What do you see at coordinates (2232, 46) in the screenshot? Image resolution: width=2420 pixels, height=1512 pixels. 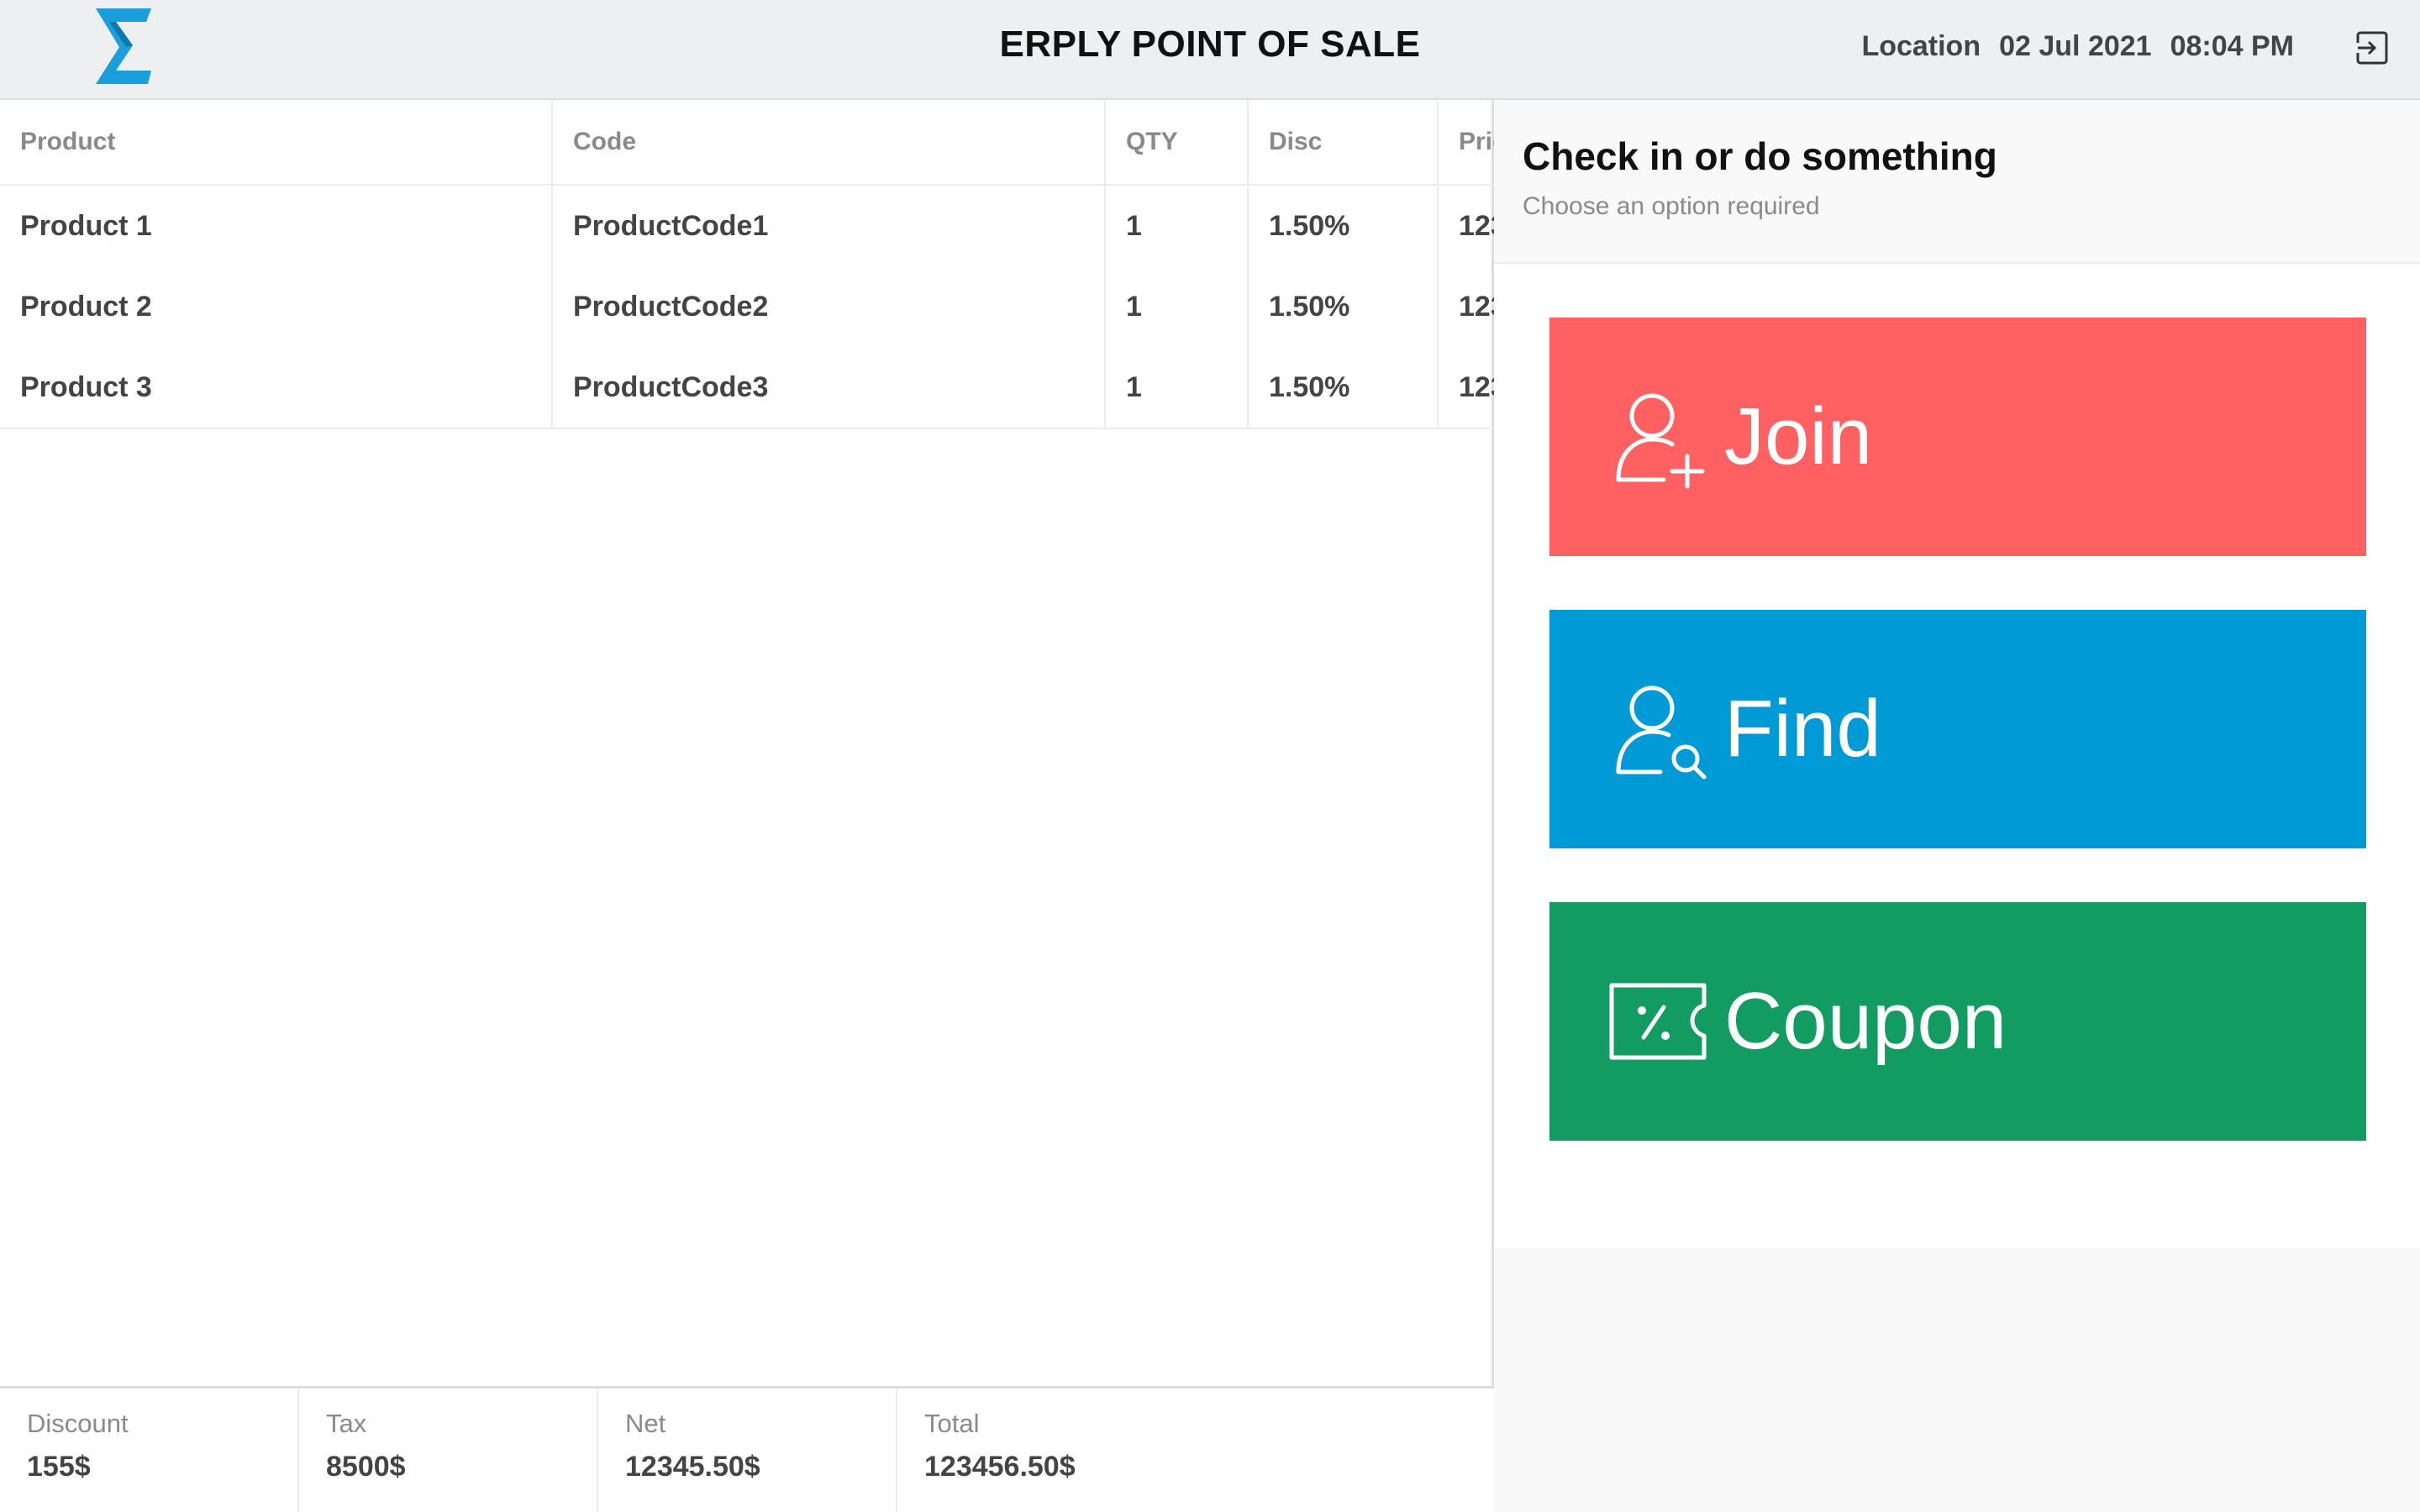 I see `time-text: 08:04 PM` at bounding box center [2232, 46].